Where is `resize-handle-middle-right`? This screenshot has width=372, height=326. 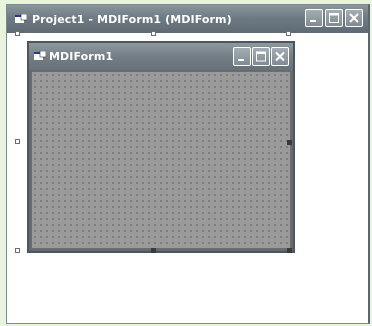
resize-handle-middle-right is located at coordinates (289, 142).